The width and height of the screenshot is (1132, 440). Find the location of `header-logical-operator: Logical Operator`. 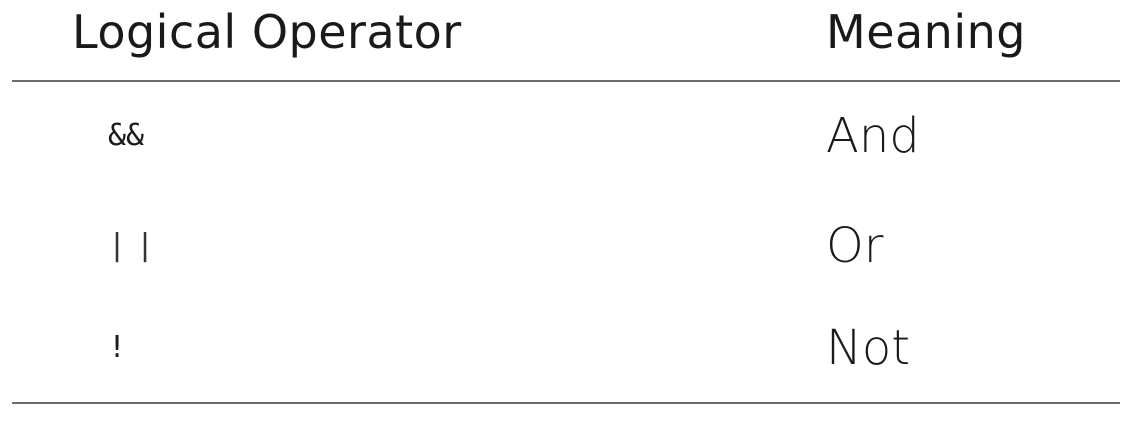

header-logical-operator: Logical Operator is located at coordinates (267, 32).